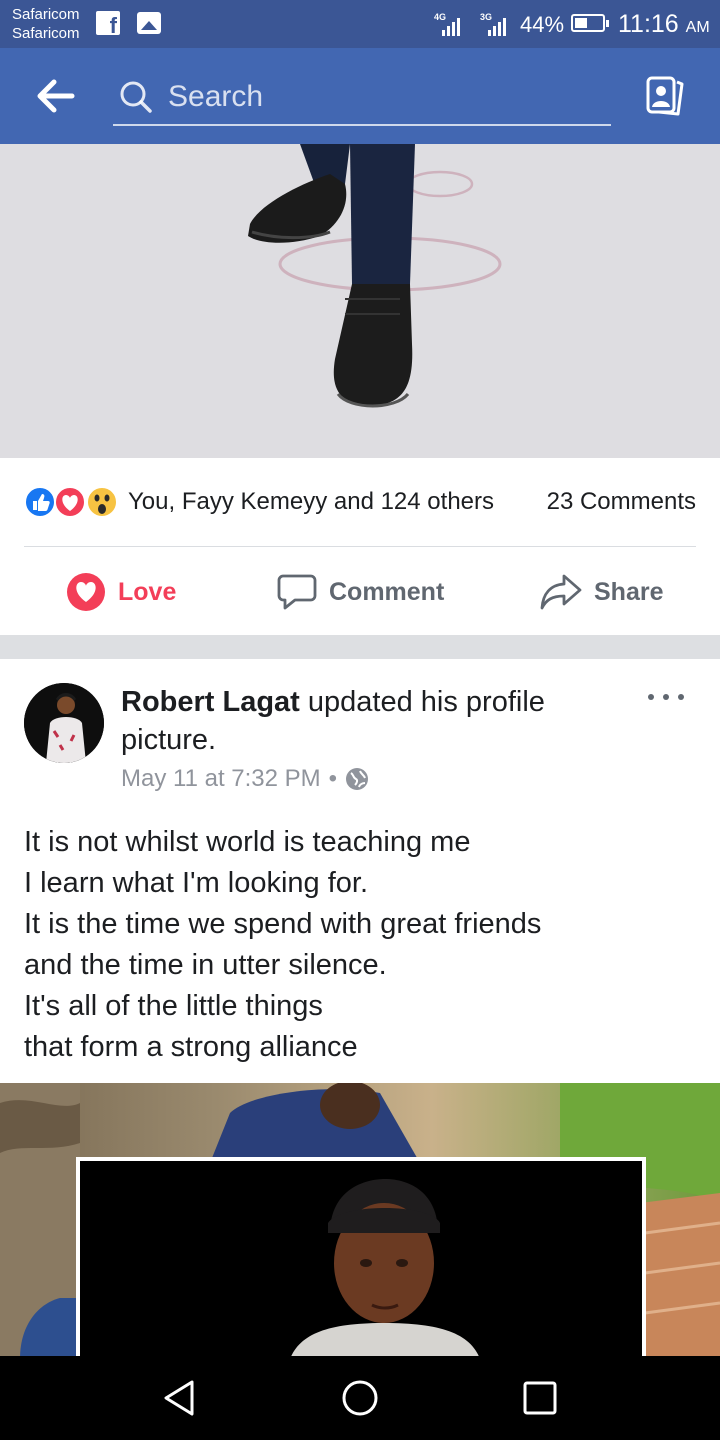 The image size is (720, 1440). I want to click on share-label: Share, so click(629, 591).